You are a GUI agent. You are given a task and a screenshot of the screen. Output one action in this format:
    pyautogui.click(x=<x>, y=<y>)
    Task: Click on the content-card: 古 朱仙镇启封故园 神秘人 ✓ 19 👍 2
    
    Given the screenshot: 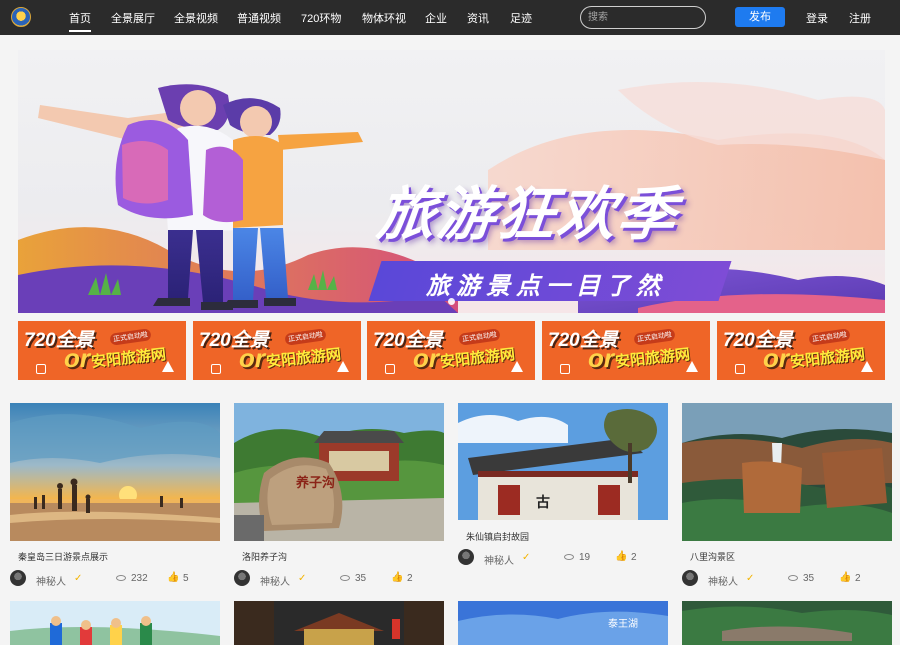 What is the action you would take?
    pyautogui.click(x=563, y=488)
    